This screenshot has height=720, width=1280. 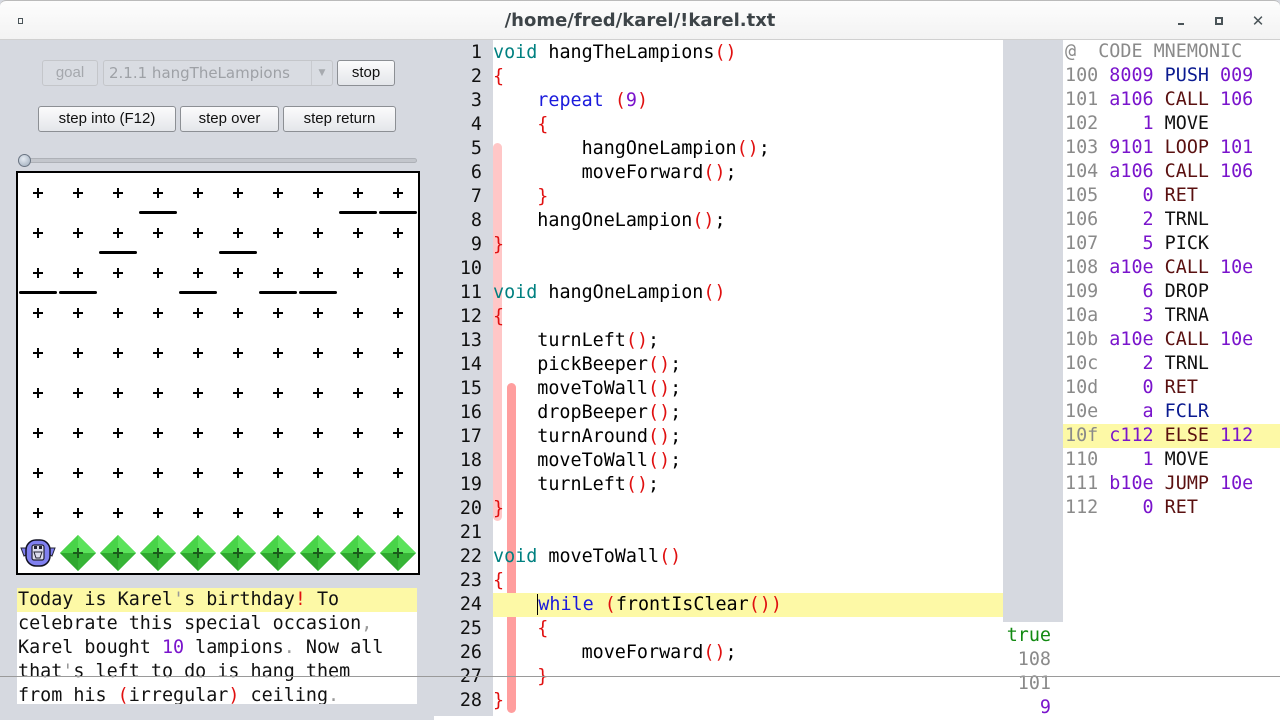 What do you see at coordinates (24, 160) in the screenshot?
I see `speed-slider-knob` at bounding box center [24, 160].